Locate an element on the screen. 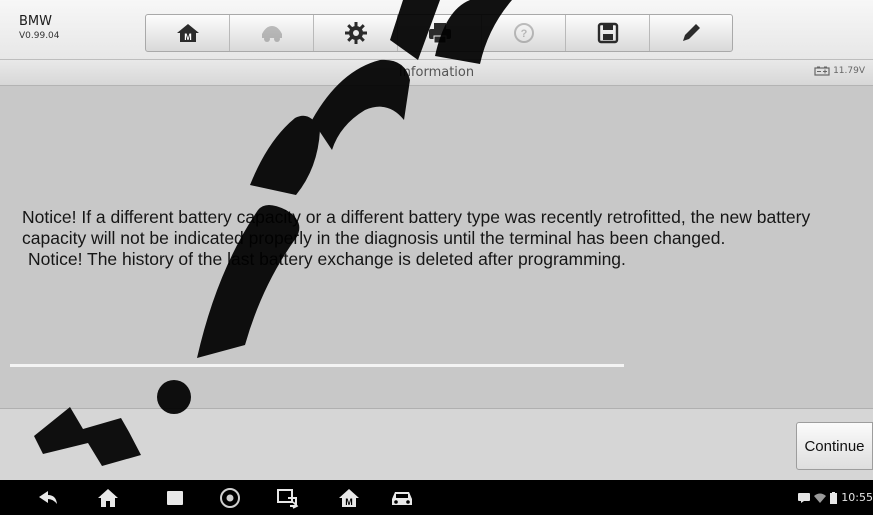 This screenshot has width=873, height=515. printer-icon is located at coordinates (439, 33).